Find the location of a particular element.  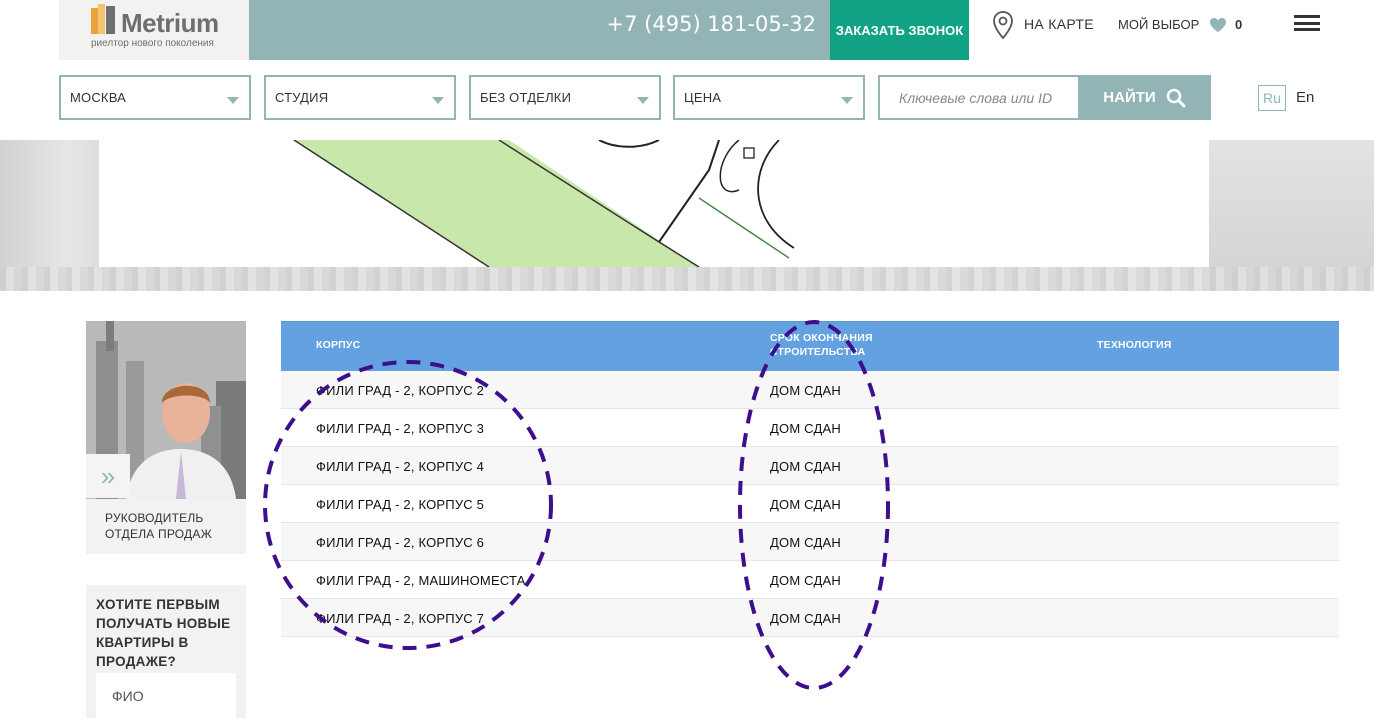

table-row: ФИЛИ ГРАД - 2, МАШИНОМЕСТА ДОМ СДАН is located at coordinates (810, 580).